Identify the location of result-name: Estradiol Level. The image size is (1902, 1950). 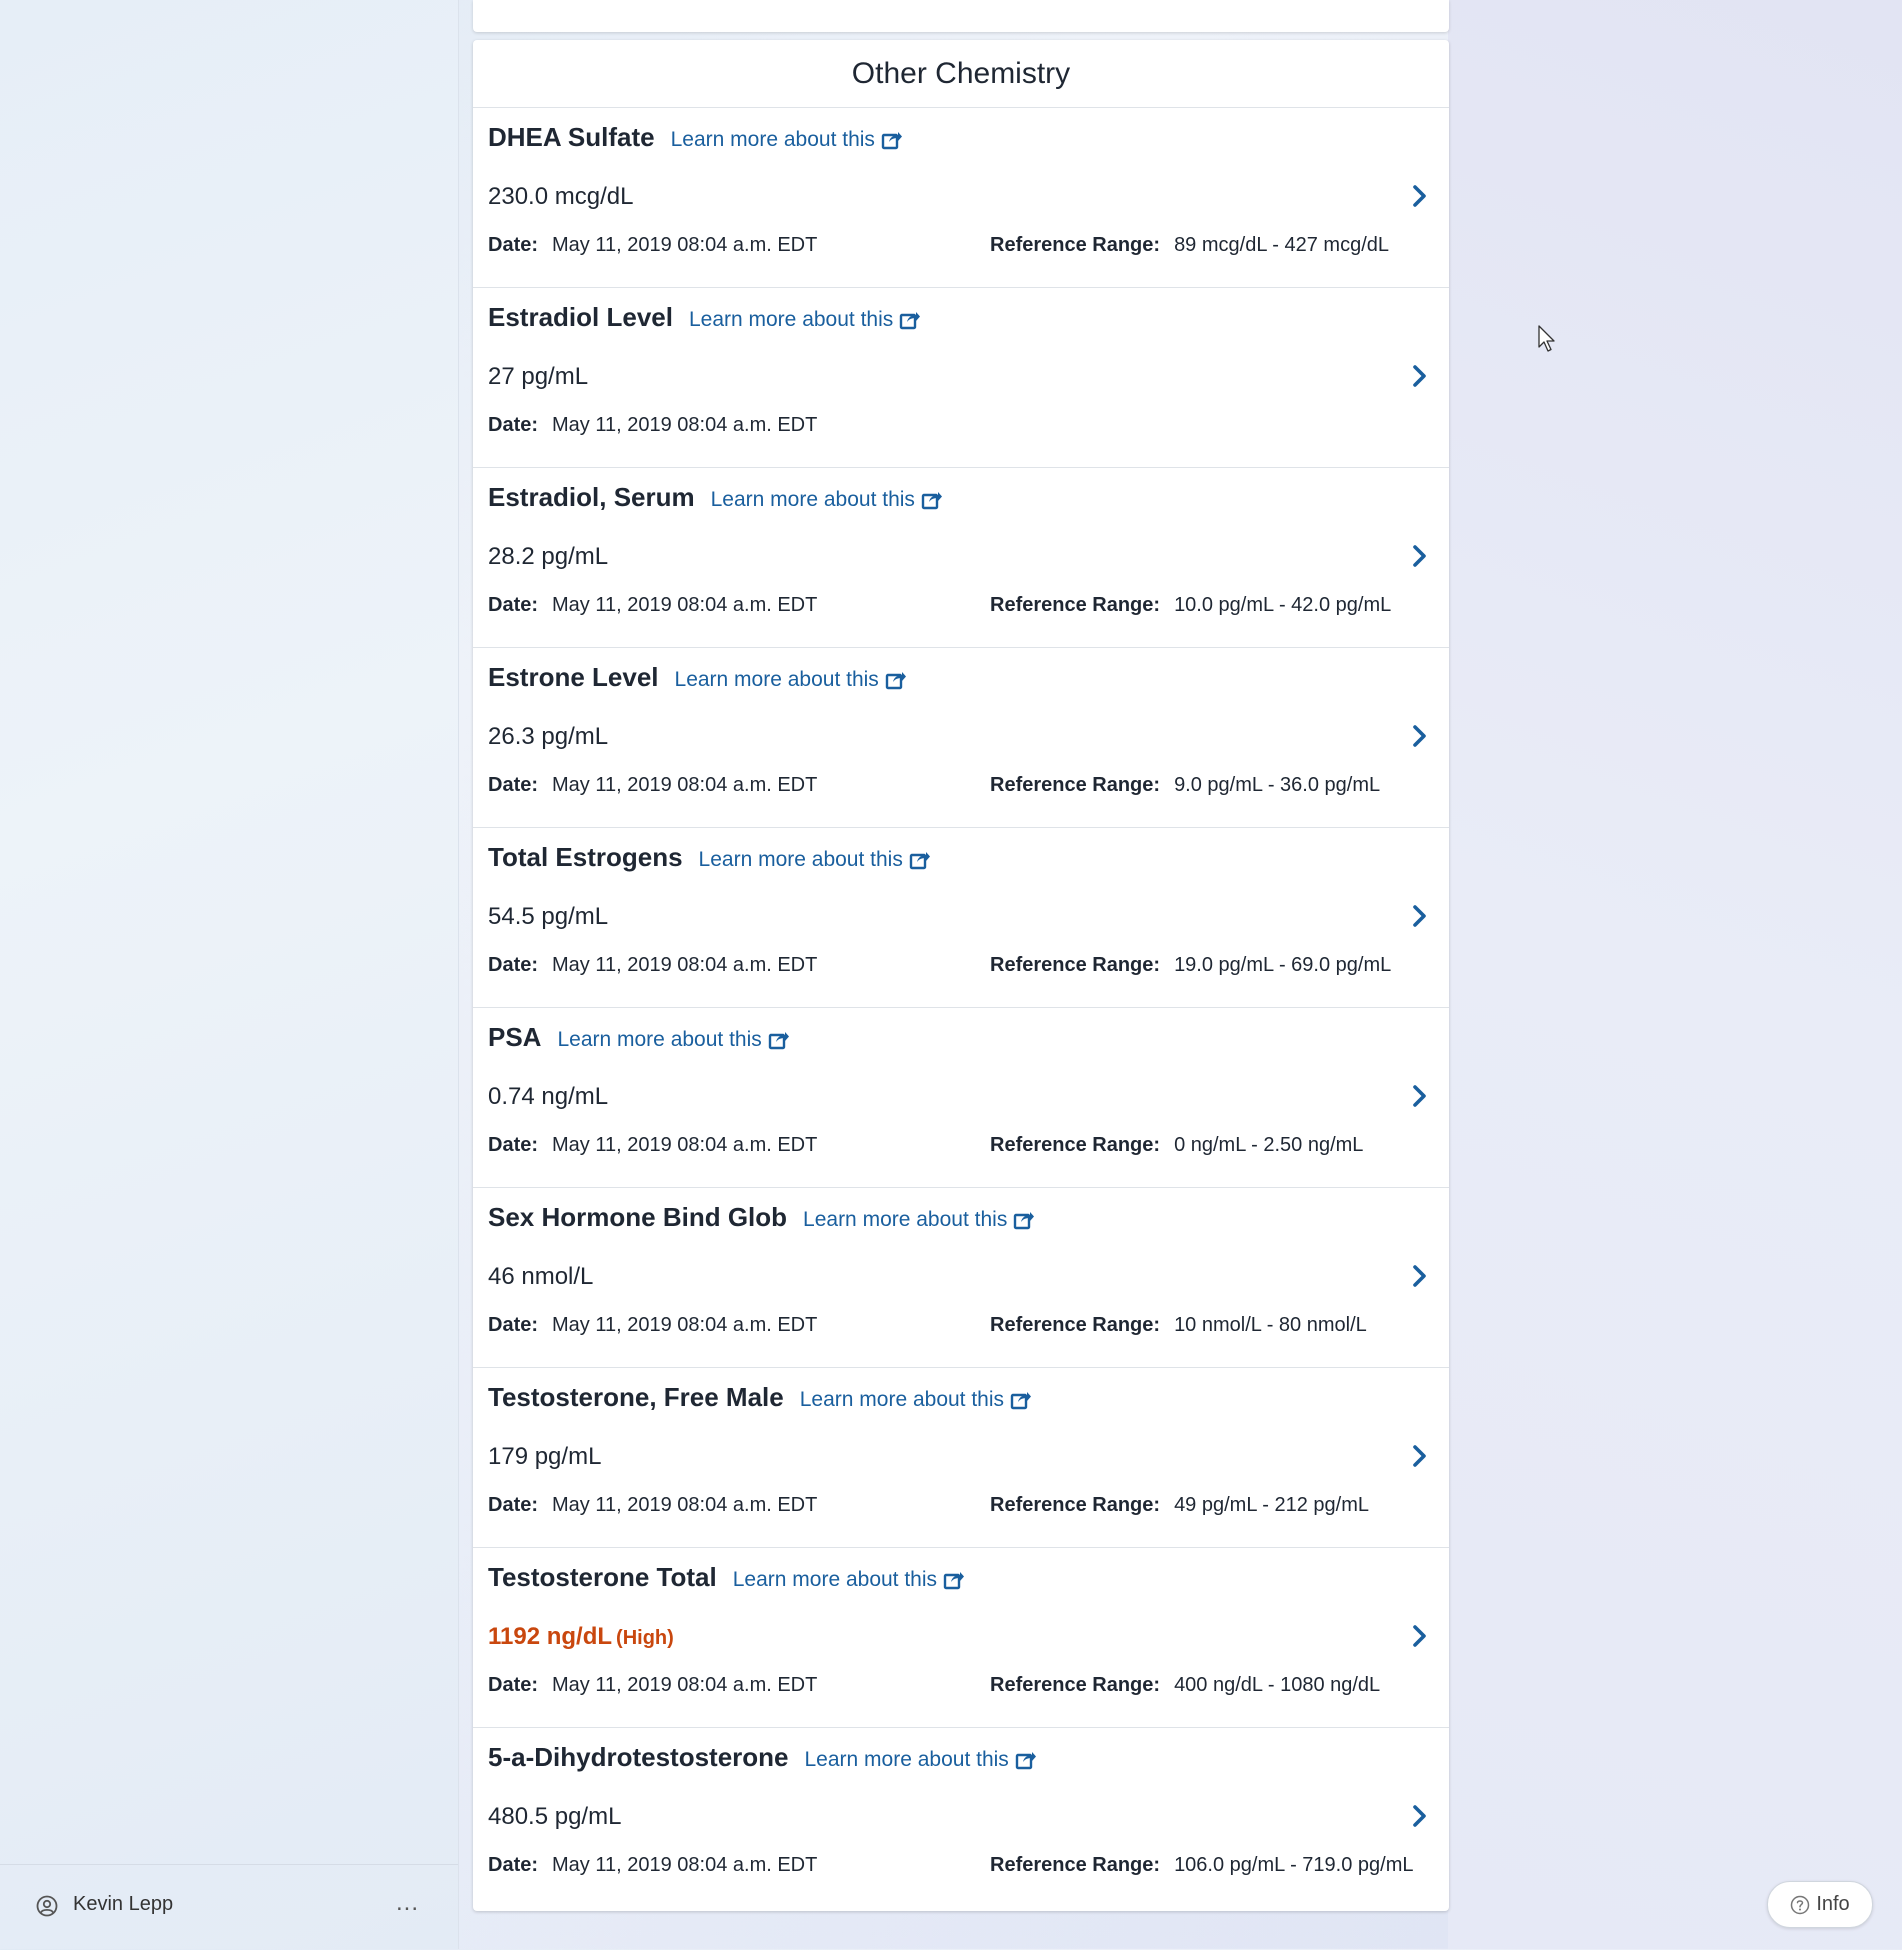
(580, 317).